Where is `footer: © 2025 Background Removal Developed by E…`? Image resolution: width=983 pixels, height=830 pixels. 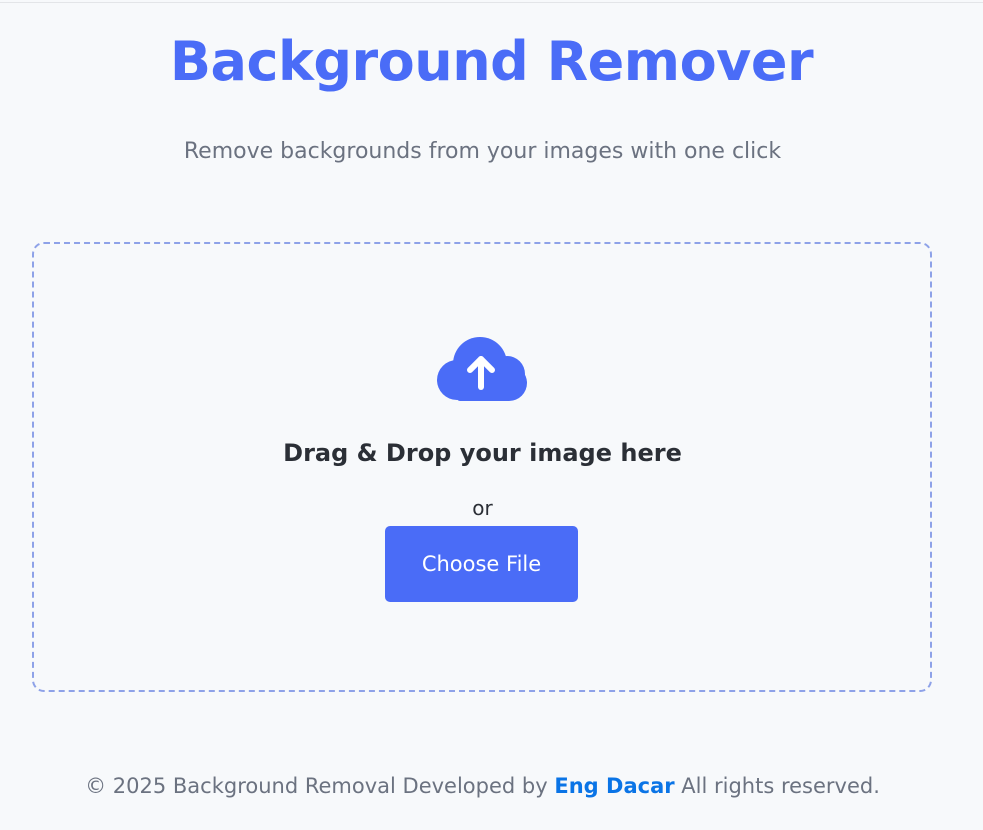 footer: © 2025 Background Removal Developed by E… is located at coordinates (482, 786).